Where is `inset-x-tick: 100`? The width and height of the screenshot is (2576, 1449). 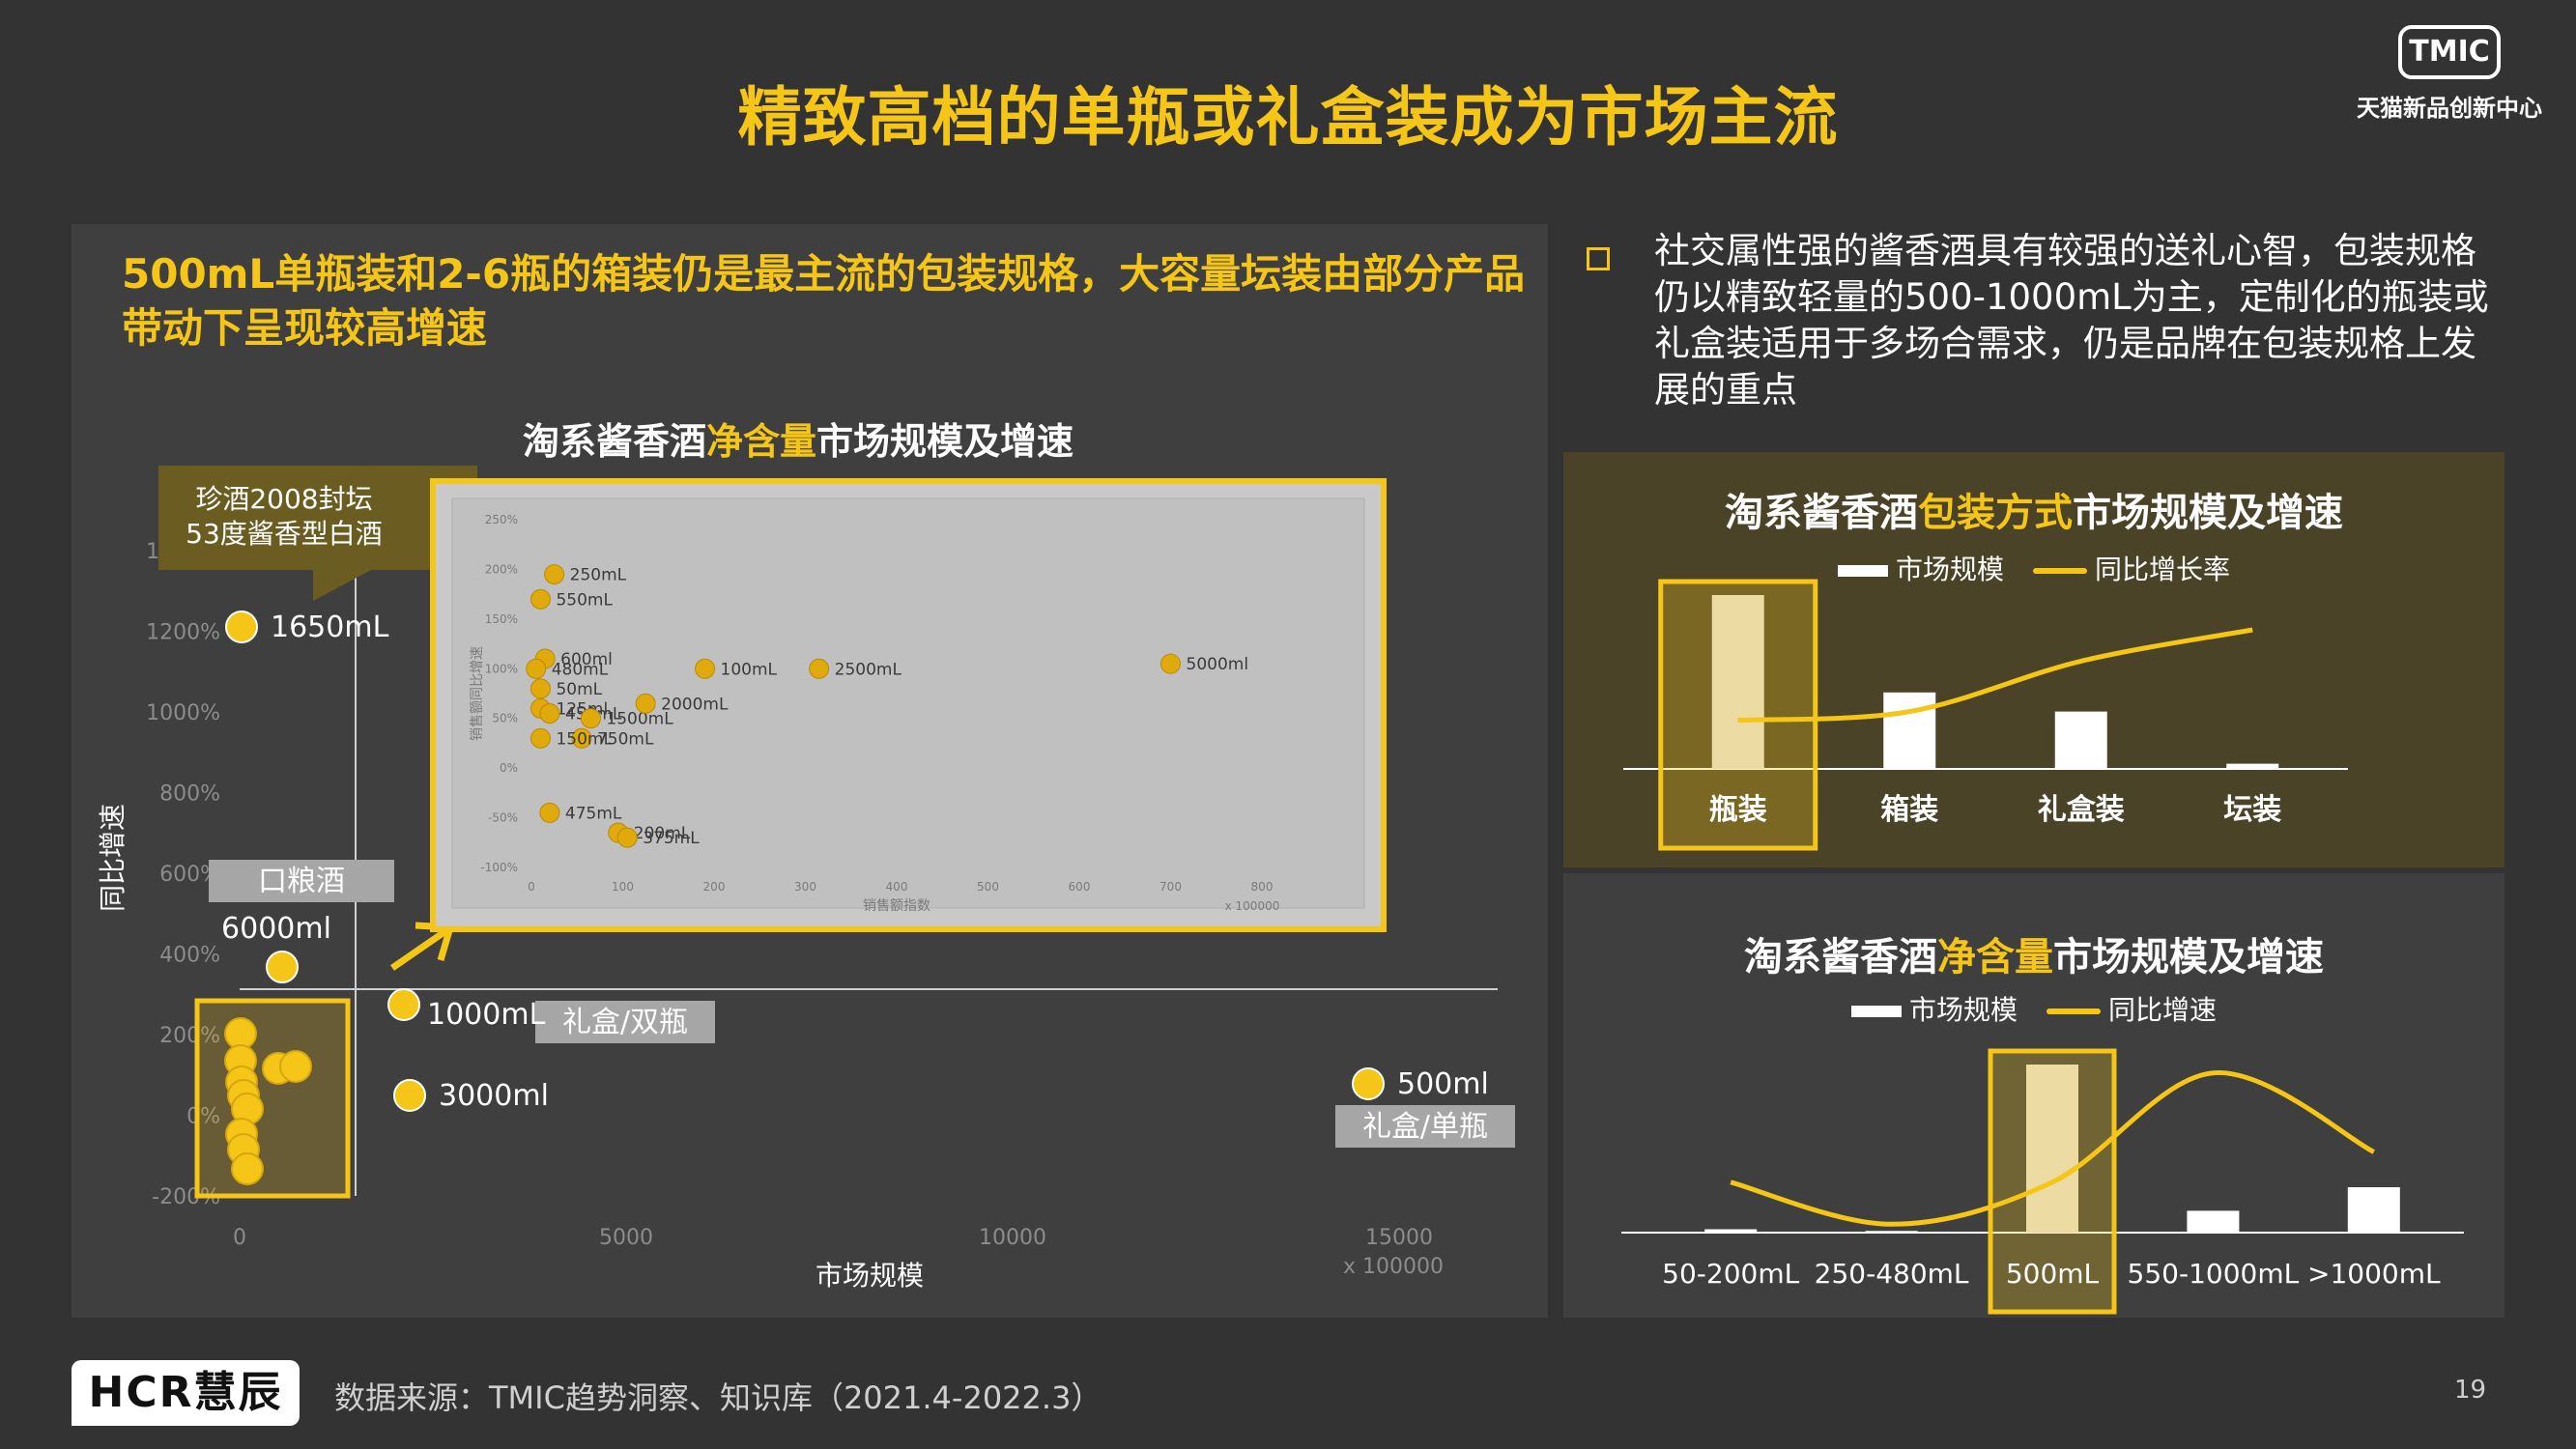 inset-x-tick: 100 is located at coordinates (623, 887).